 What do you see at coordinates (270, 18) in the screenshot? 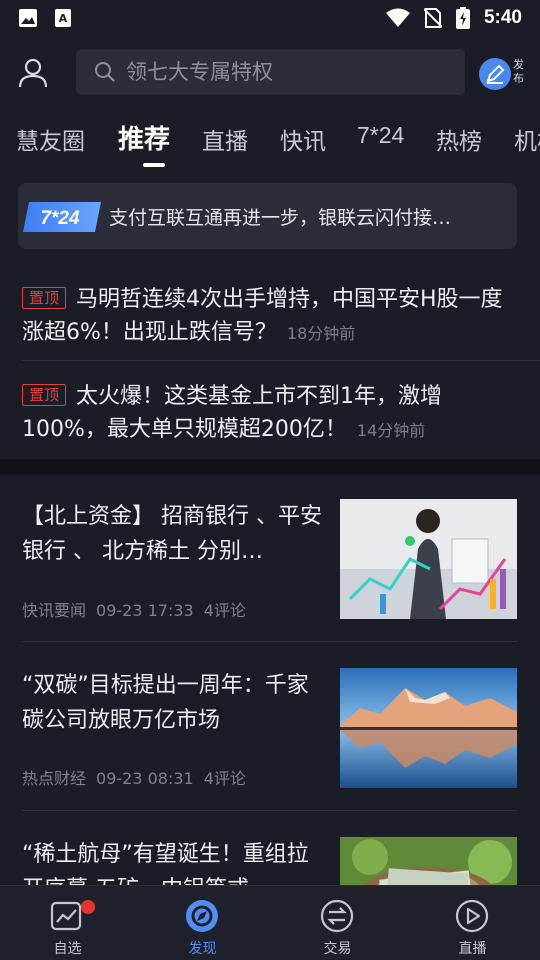
I see `status-bar: A 5:40` at bounding box center [270, 18].